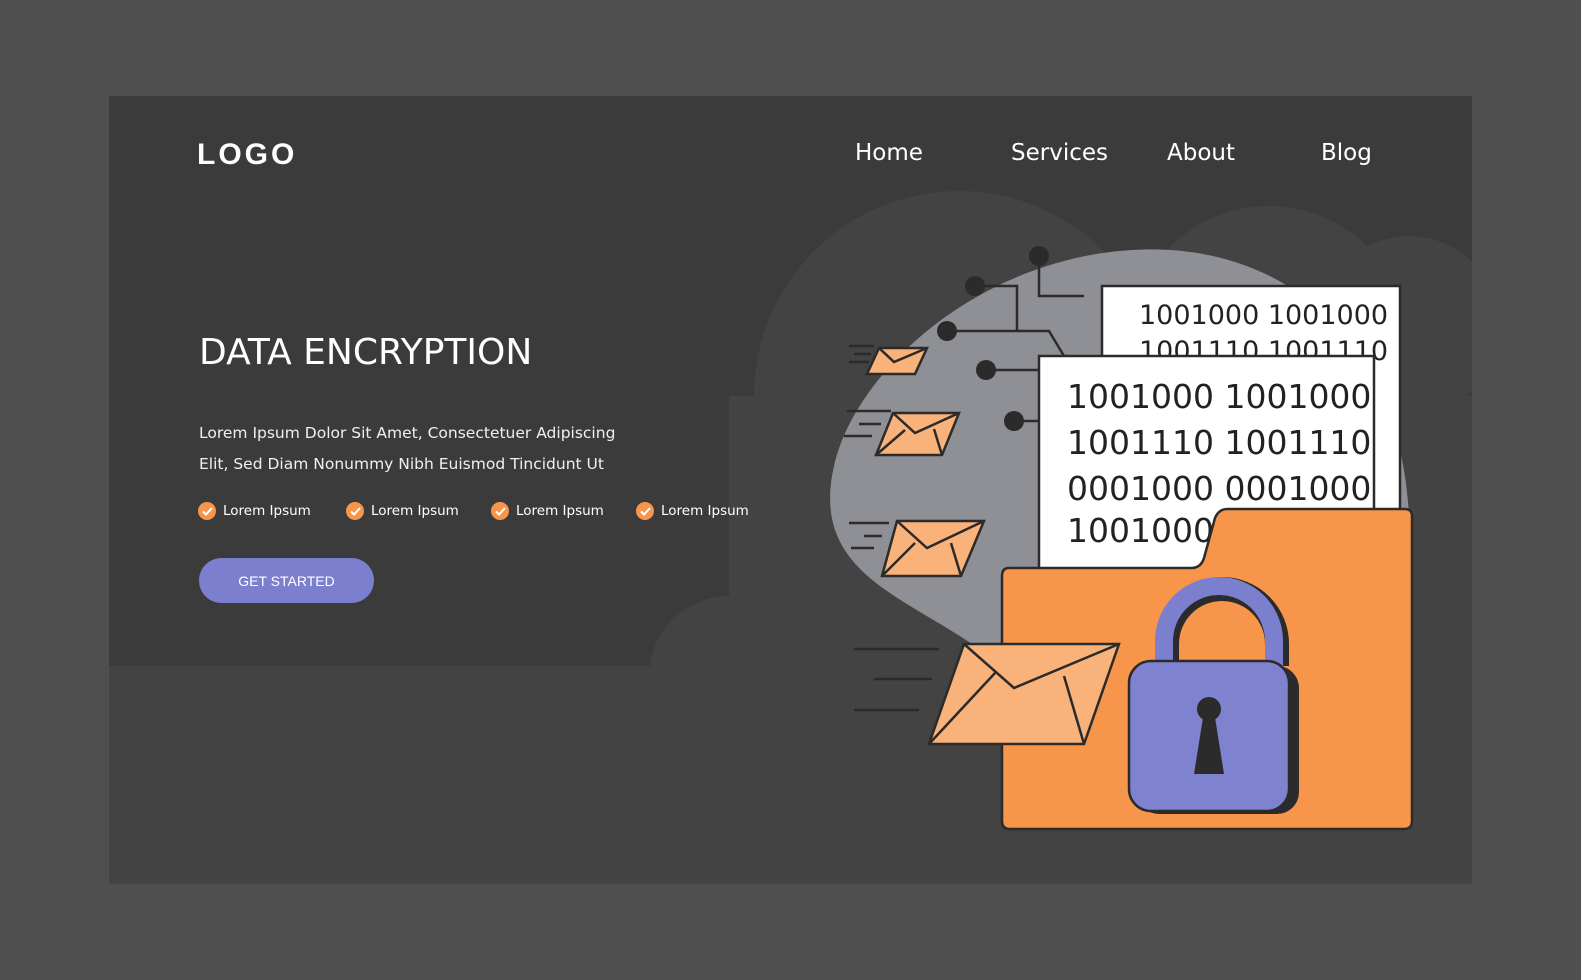 Image resolution: width=1581 pixels, height=980 pixels. What do you see at coordinates (1219, 488) in the screenshot?
I see `binary-text: 0001000 0001000` at bounding box center [1219, 488].